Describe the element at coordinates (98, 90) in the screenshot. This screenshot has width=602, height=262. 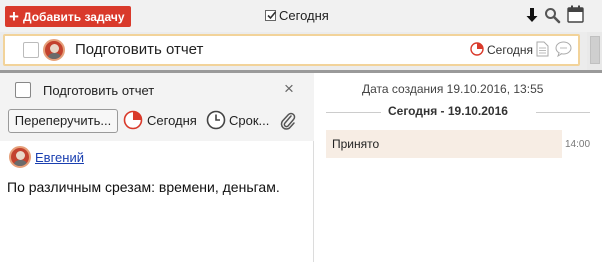
I see `detail-task-title: Подготовить отчет` at that location.